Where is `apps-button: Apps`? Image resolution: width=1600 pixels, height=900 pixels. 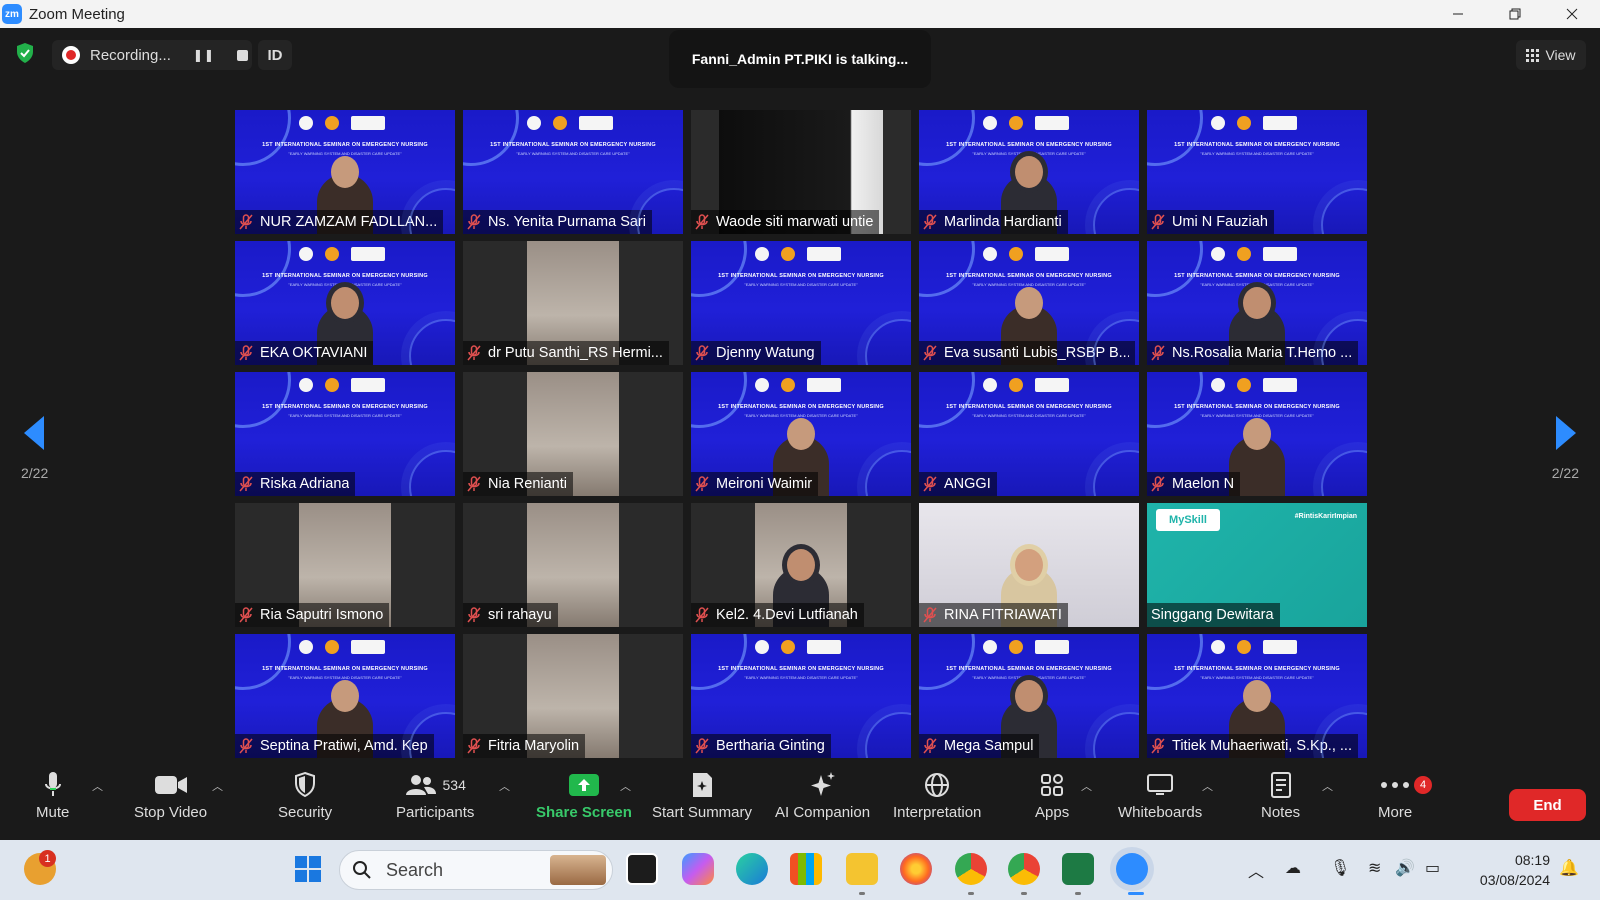
apps-button: Apps is located at coordinates (1052, 794).